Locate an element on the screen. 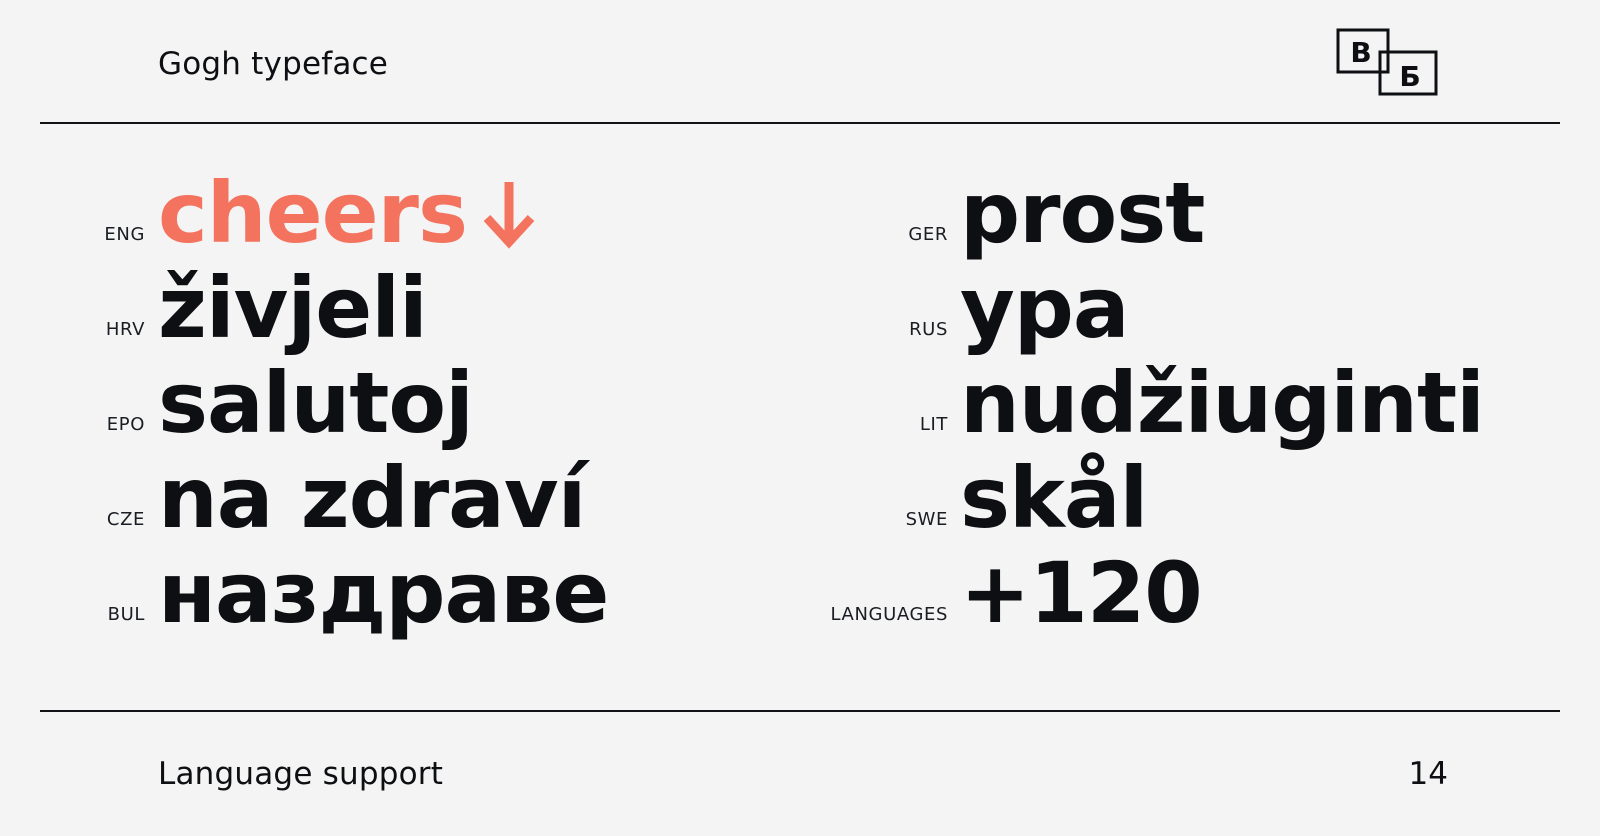  top-divider is located at coordinates (800, 123).